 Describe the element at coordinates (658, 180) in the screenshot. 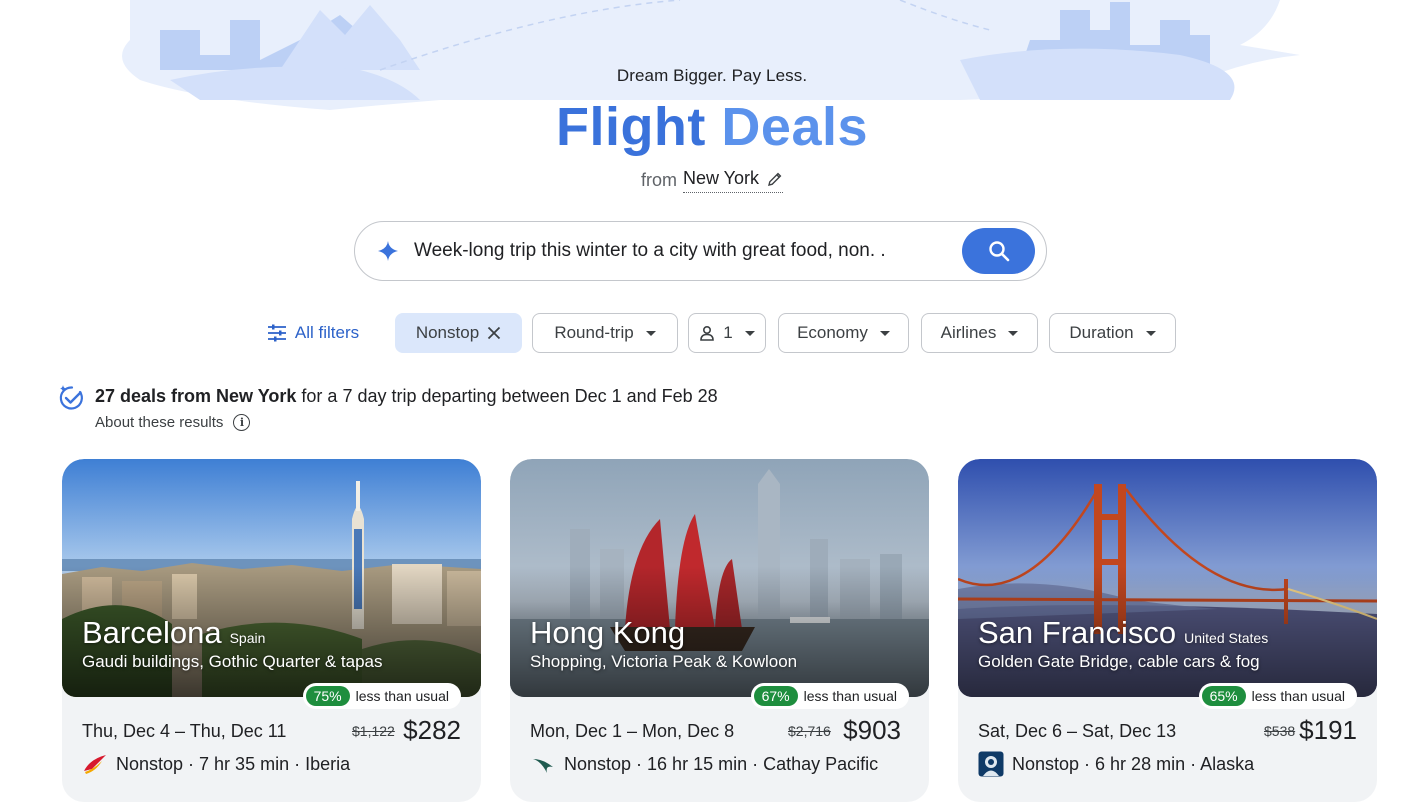

I see `from-label: from` at that location.